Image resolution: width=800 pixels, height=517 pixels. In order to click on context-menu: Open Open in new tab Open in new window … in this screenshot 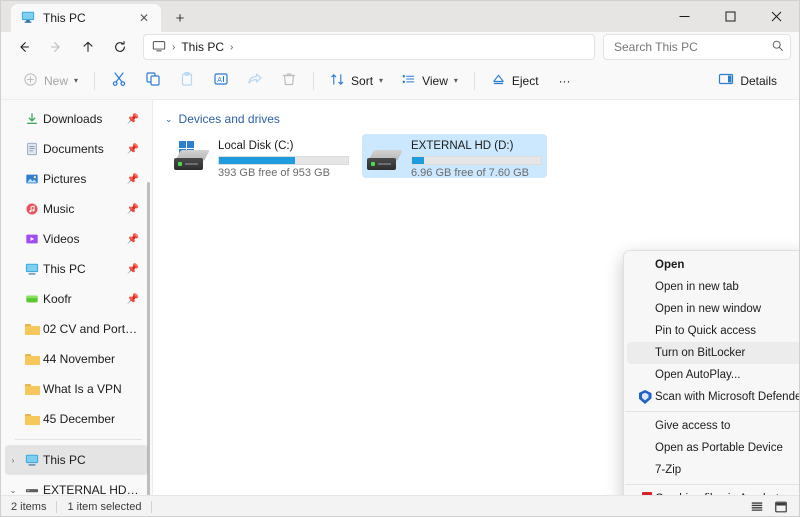, I will do `click(711, 372)`.